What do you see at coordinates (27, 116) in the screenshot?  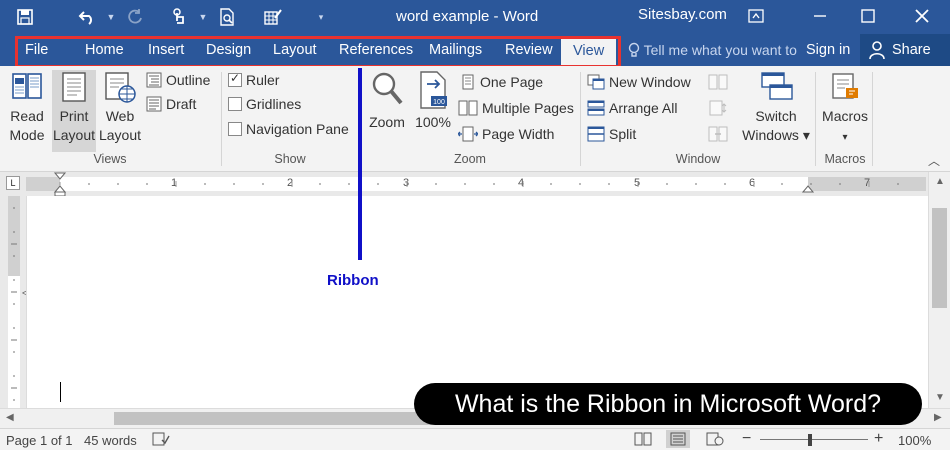 I see `read-mode-label-1: Read` at bounding box center [27, 116].